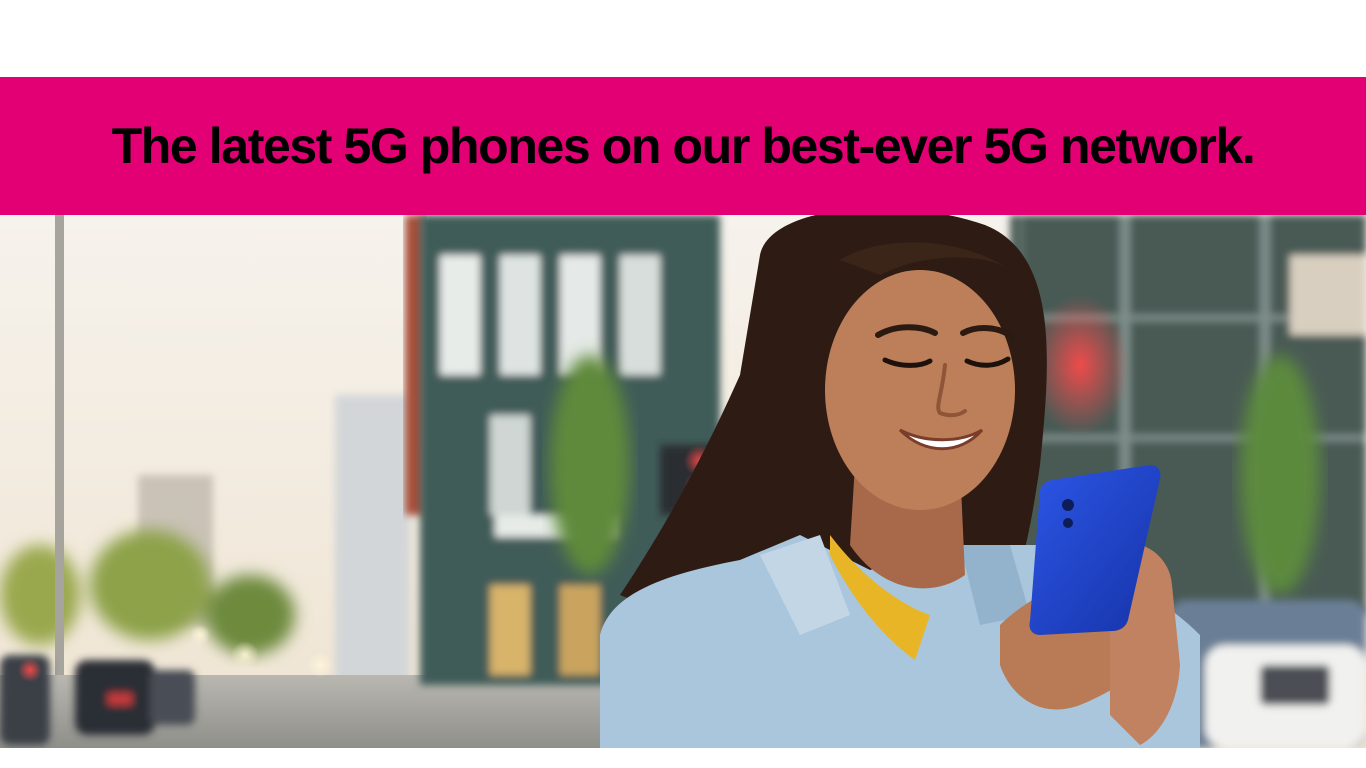  I want to click on utility-pole, so click(59, 481).